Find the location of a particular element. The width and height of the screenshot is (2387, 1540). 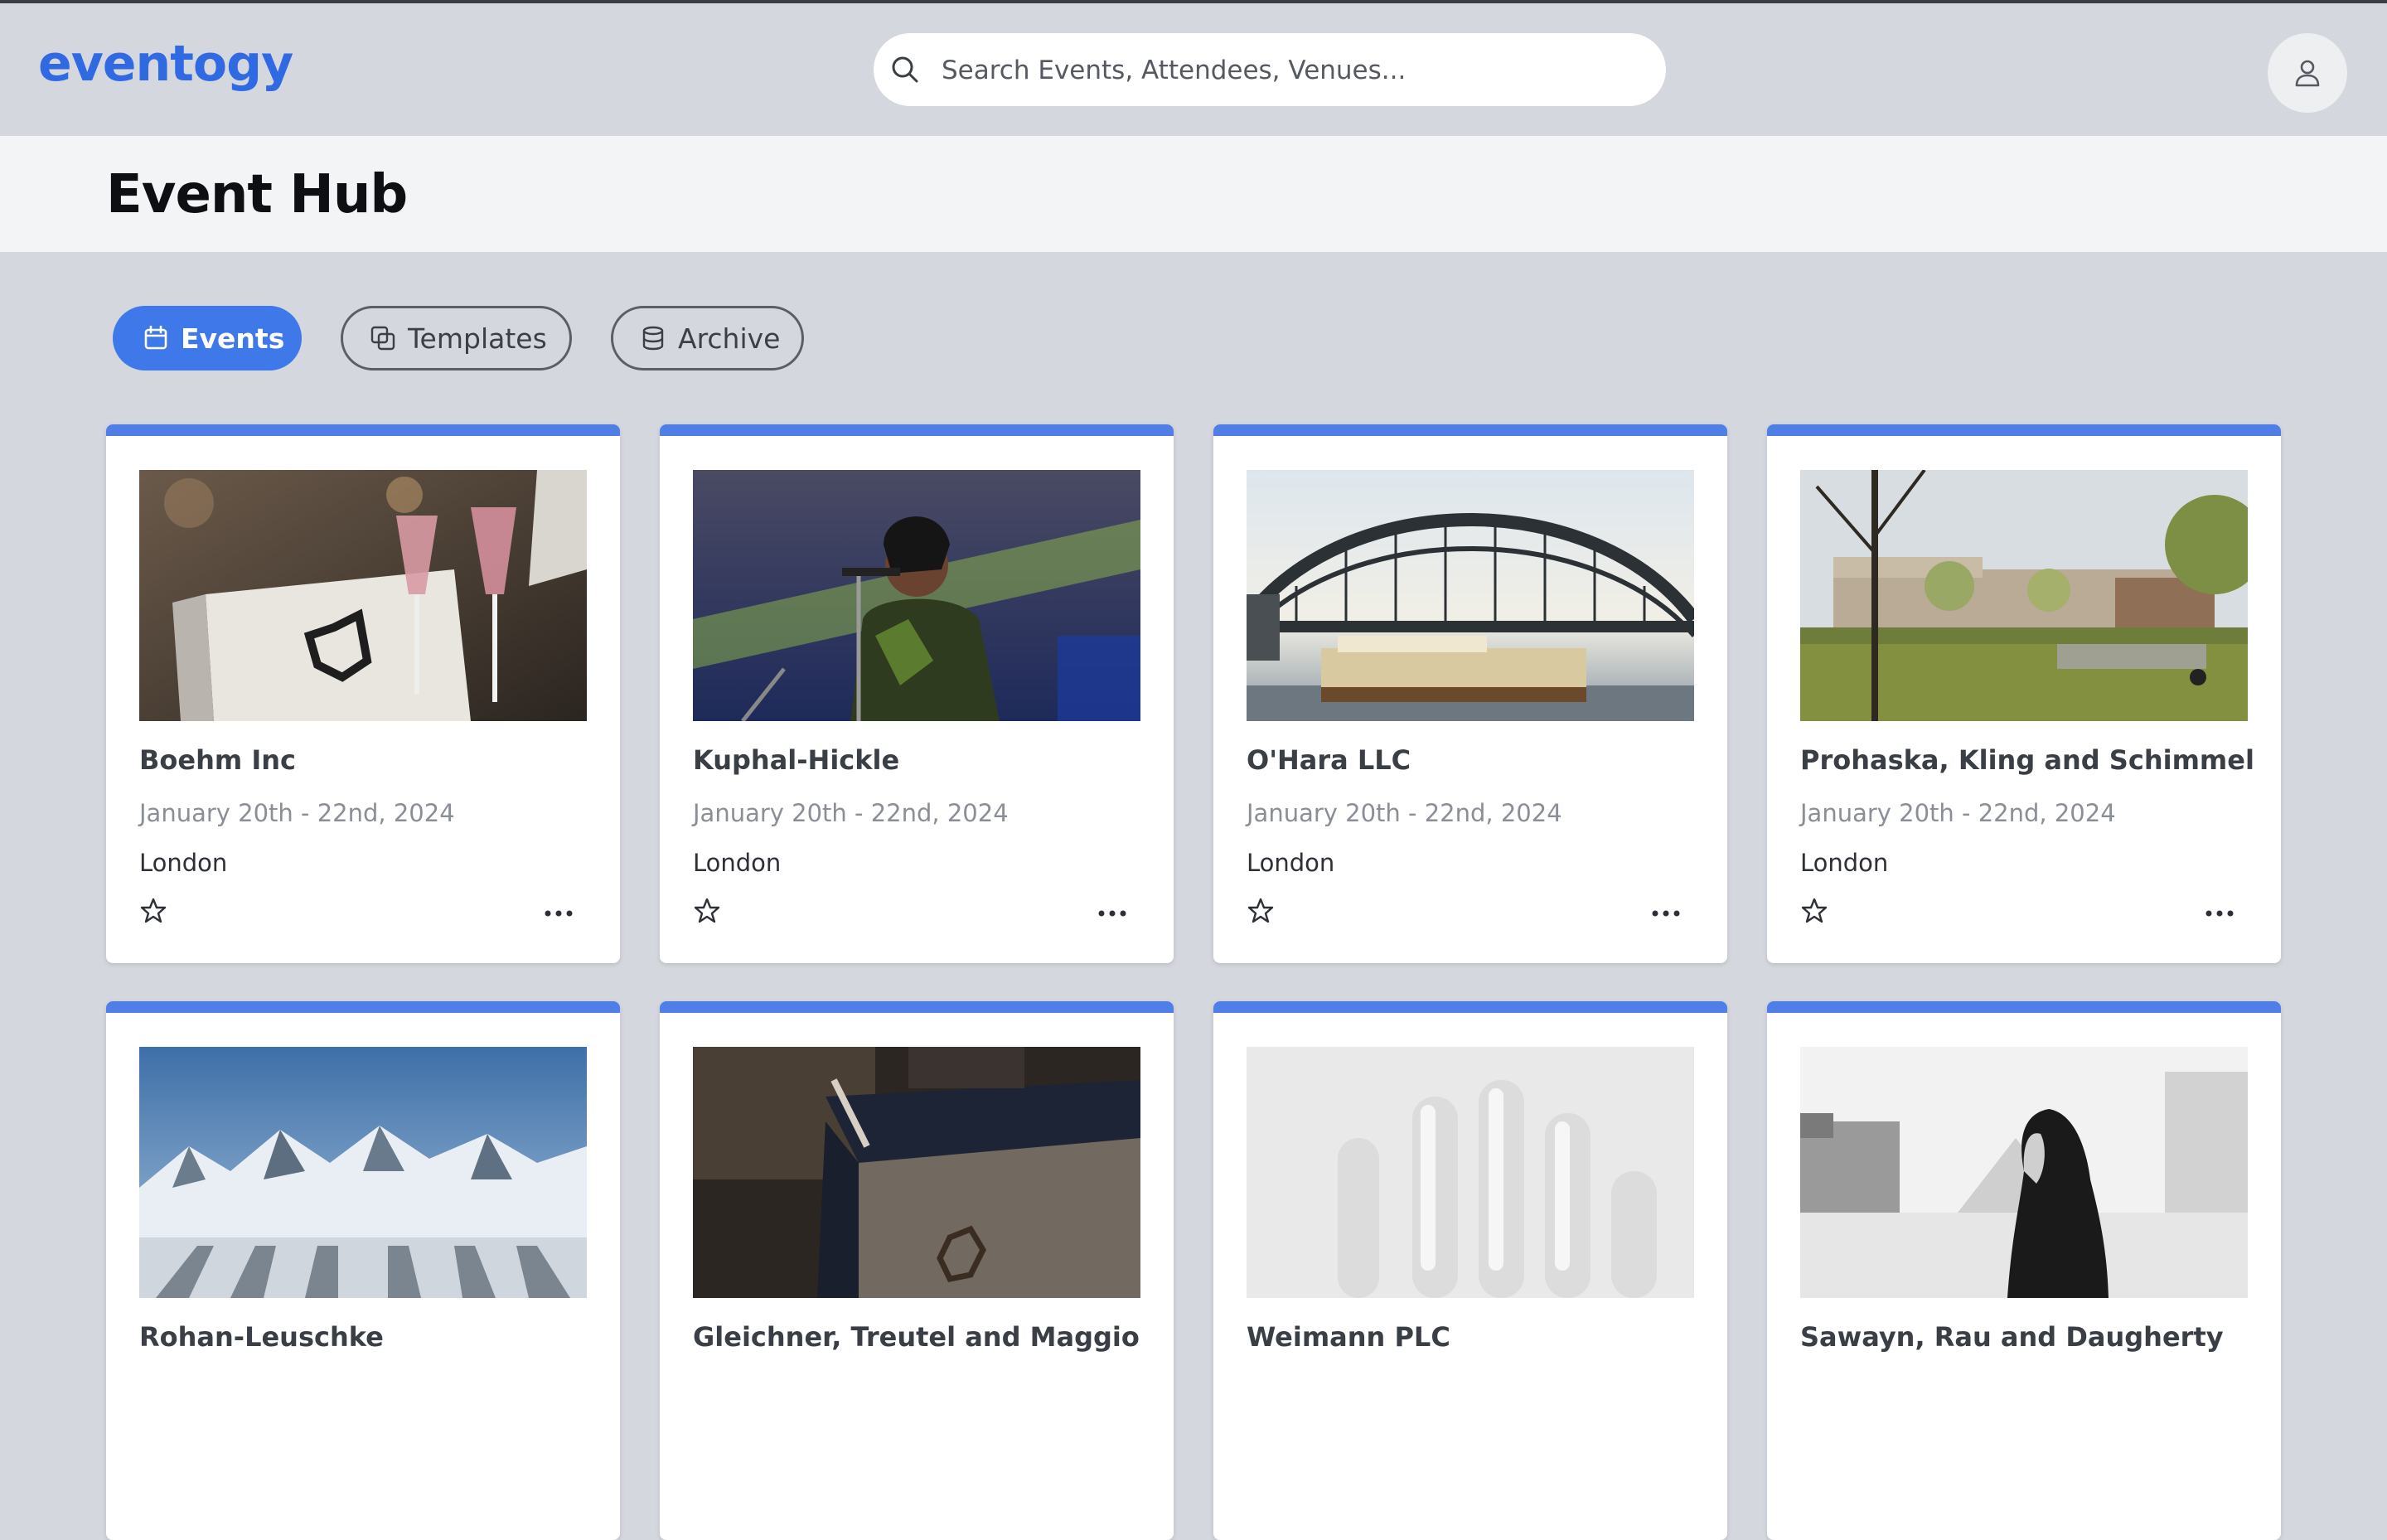

calendar-icon is located at coordinates (156, 338).